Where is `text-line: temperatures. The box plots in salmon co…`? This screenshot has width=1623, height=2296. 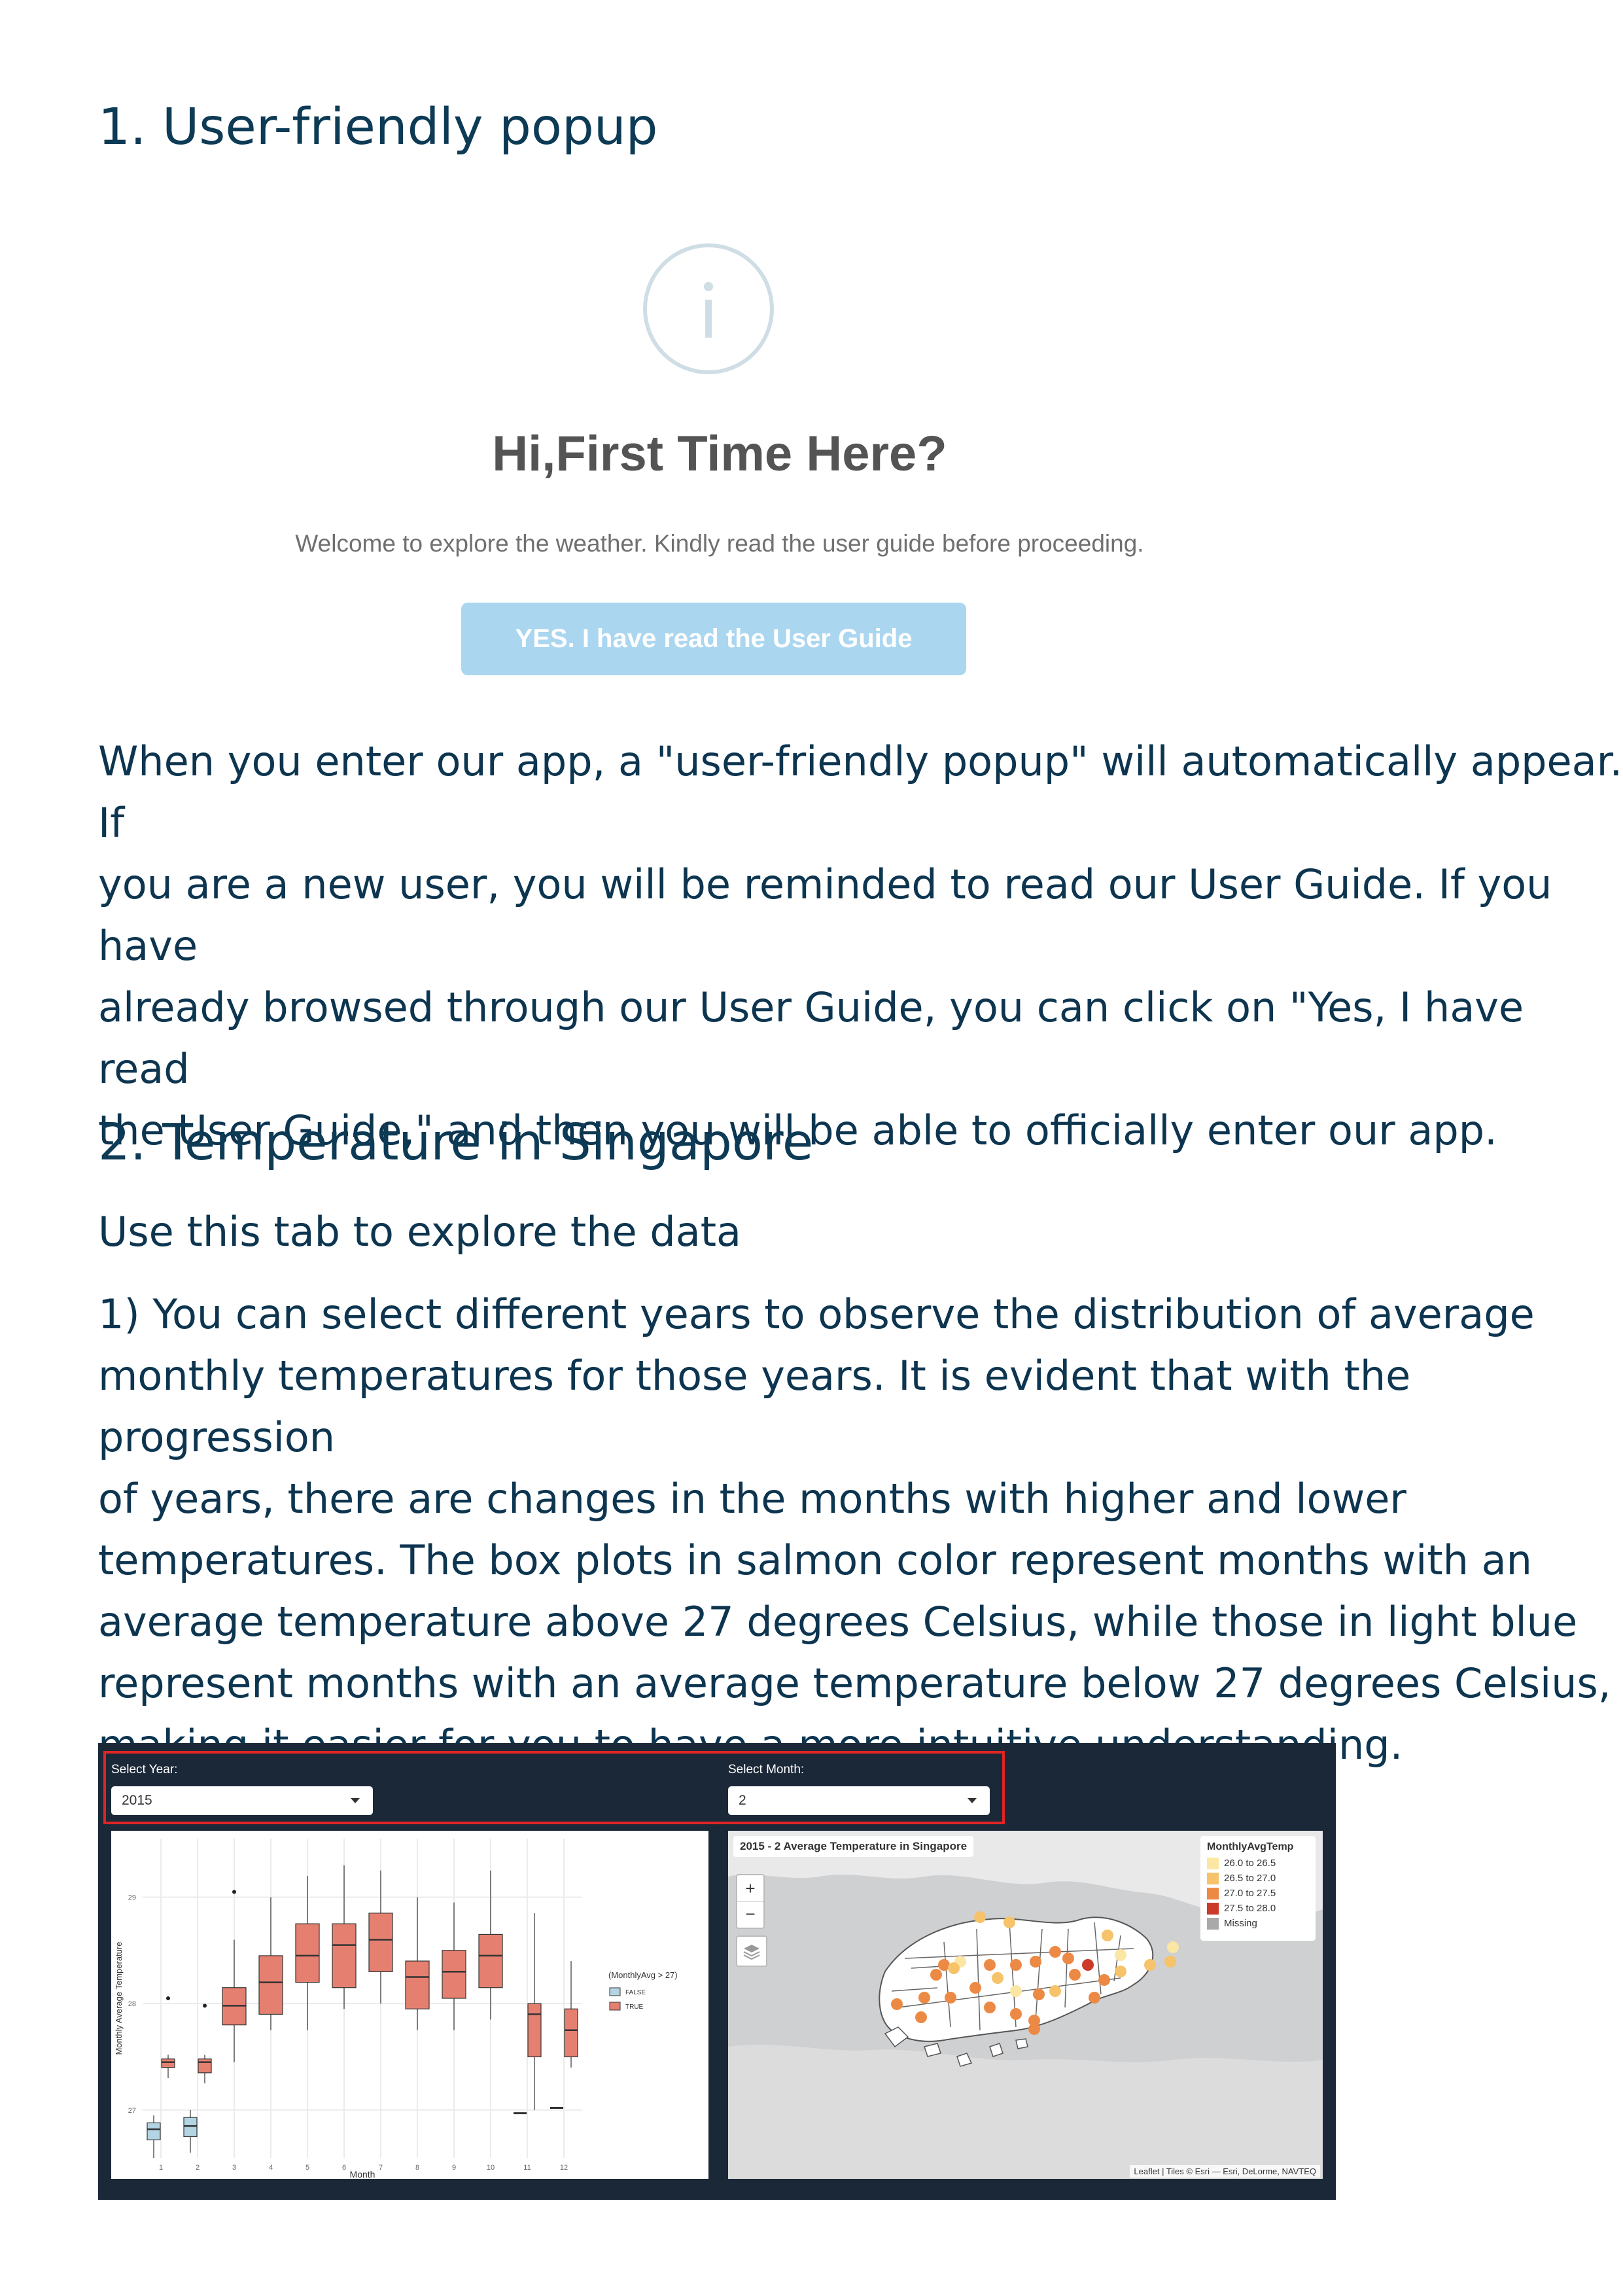 text-line: temperatures. The box plots in salmon co… is located at coordinates (815, 1560).